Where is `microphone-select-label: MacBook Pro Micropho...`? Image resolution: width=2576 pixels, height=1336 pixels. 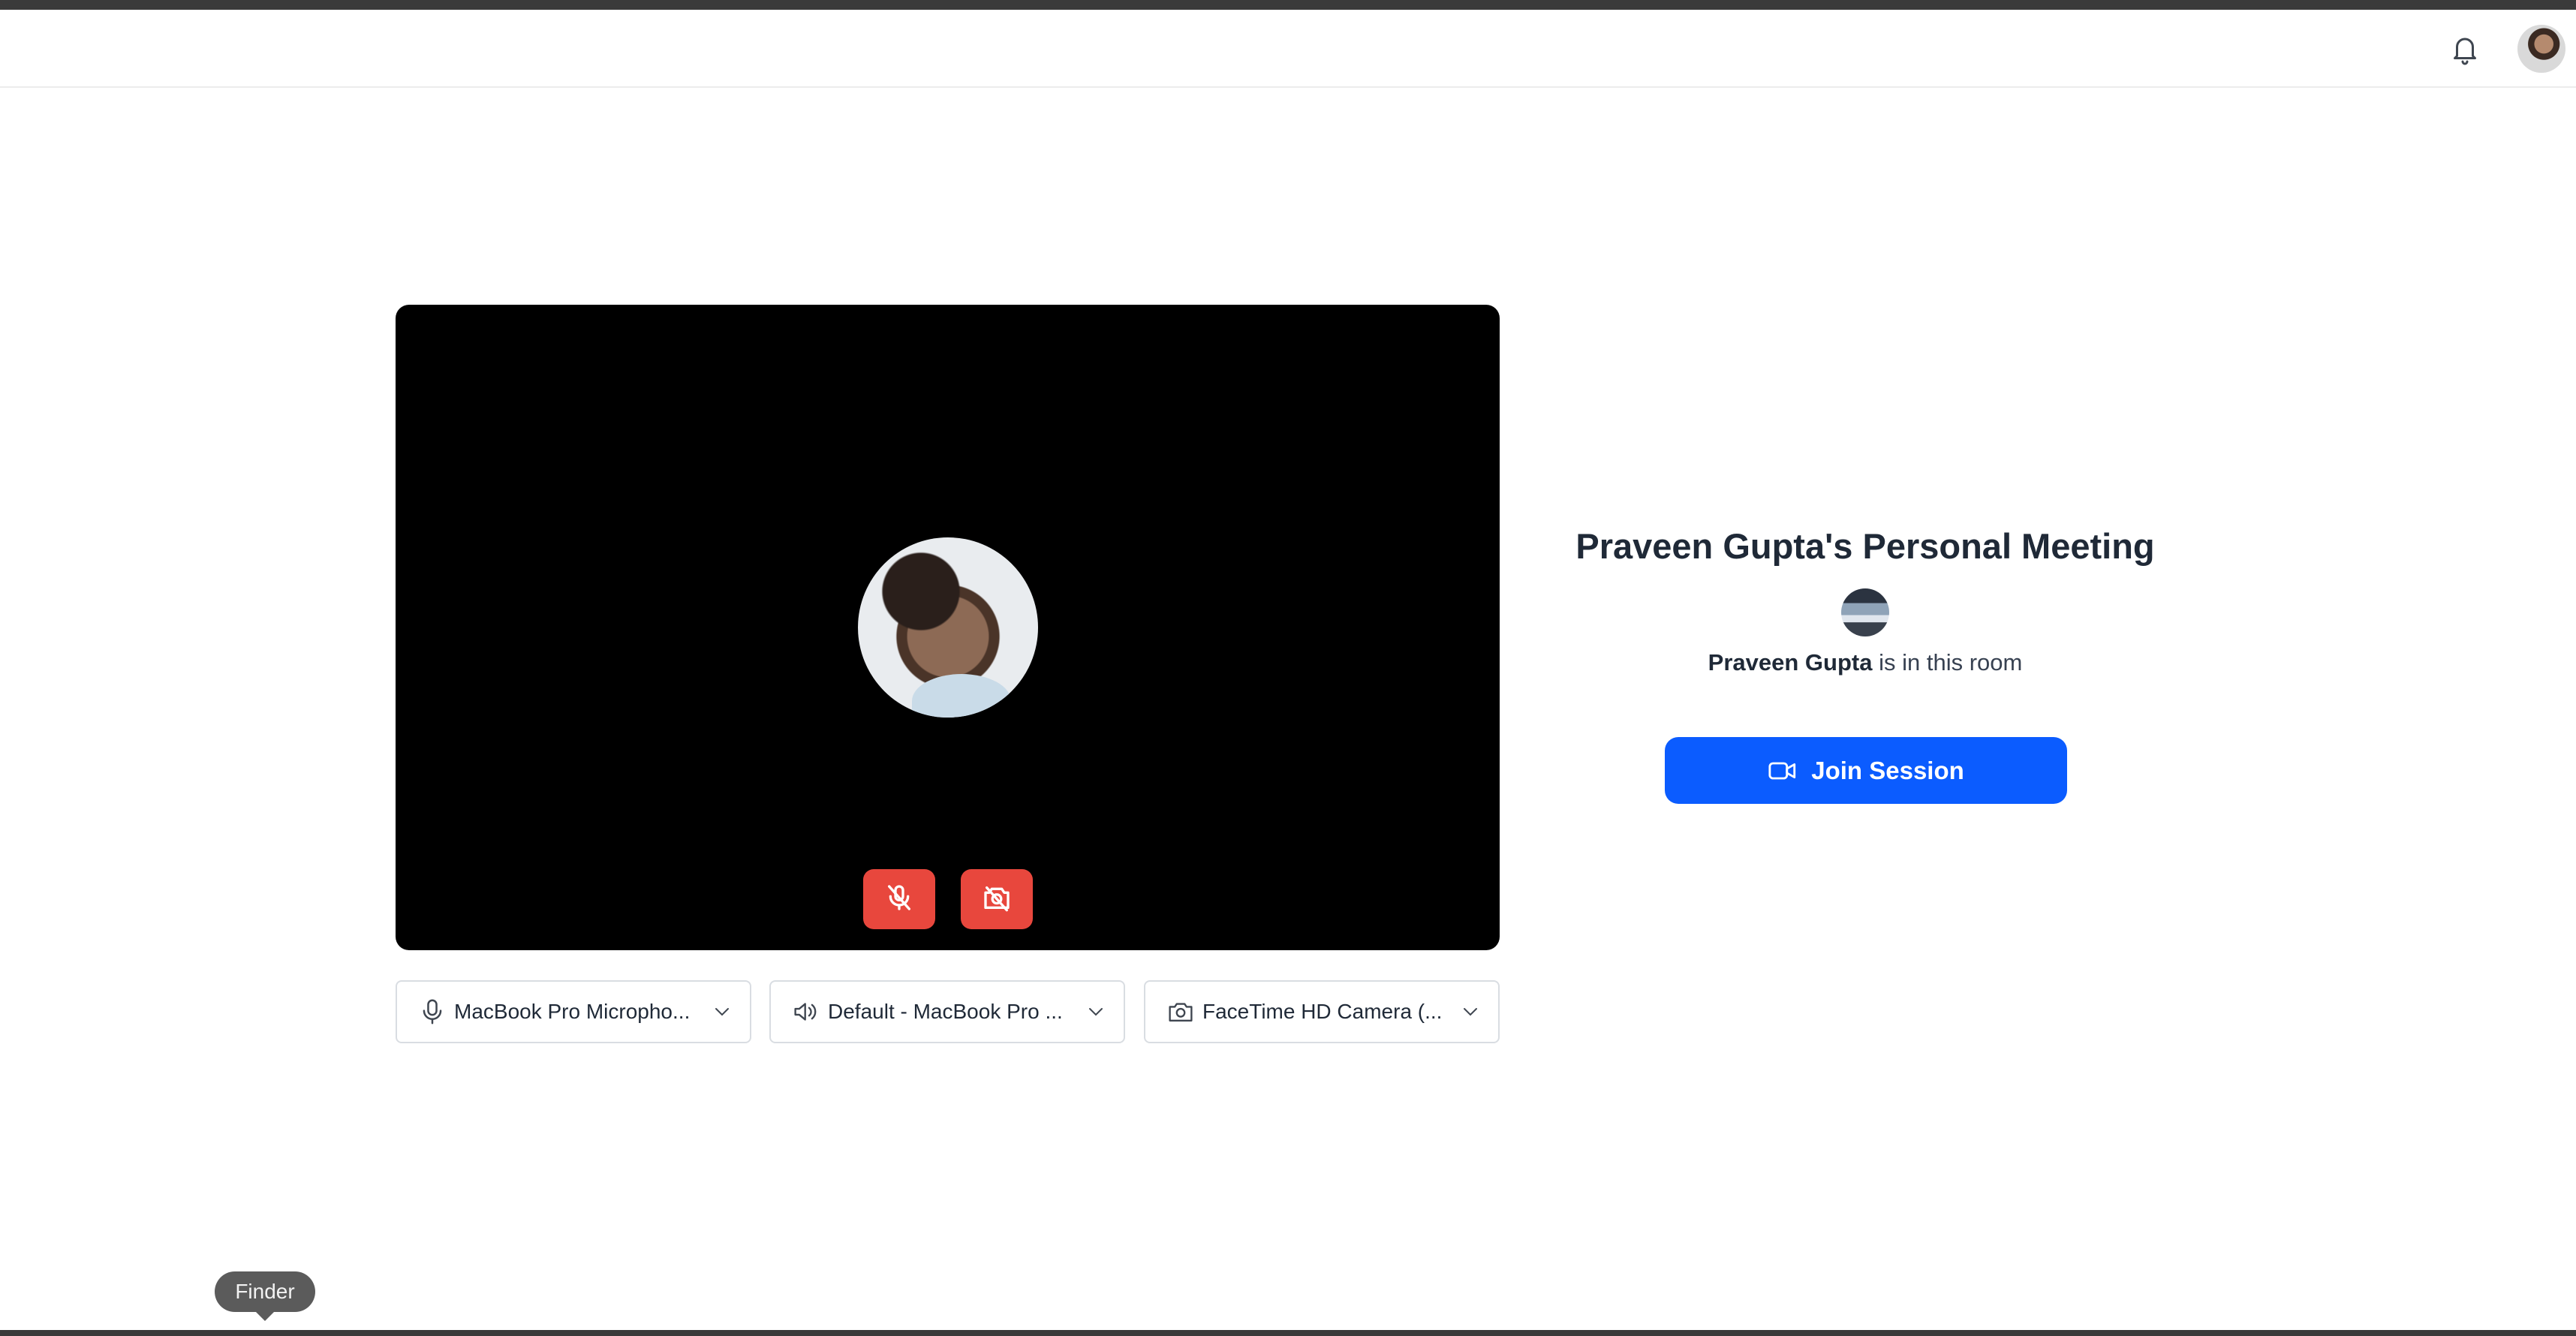 microphone-select-label: MacBook Pro Micropho... is located at coordinates (572, 1011).